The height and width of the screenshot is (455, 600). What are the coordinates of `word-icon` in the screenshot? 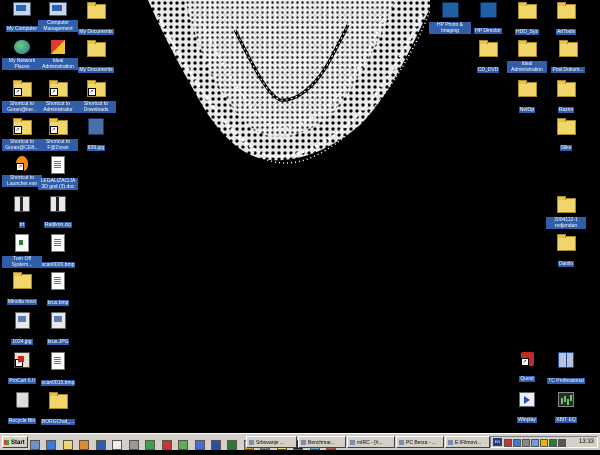 It's located at (215, 445).